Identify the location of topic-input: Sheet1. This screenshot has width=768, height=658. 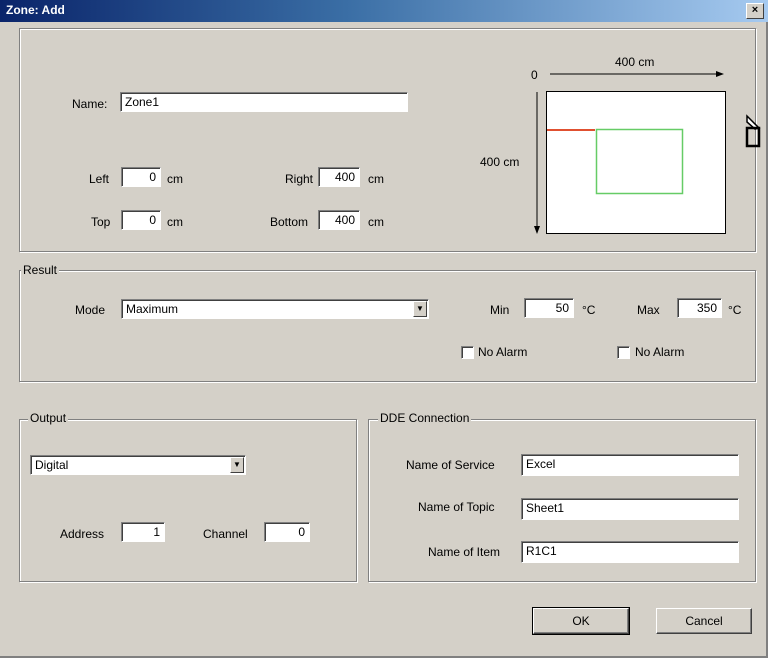
(630, 509).